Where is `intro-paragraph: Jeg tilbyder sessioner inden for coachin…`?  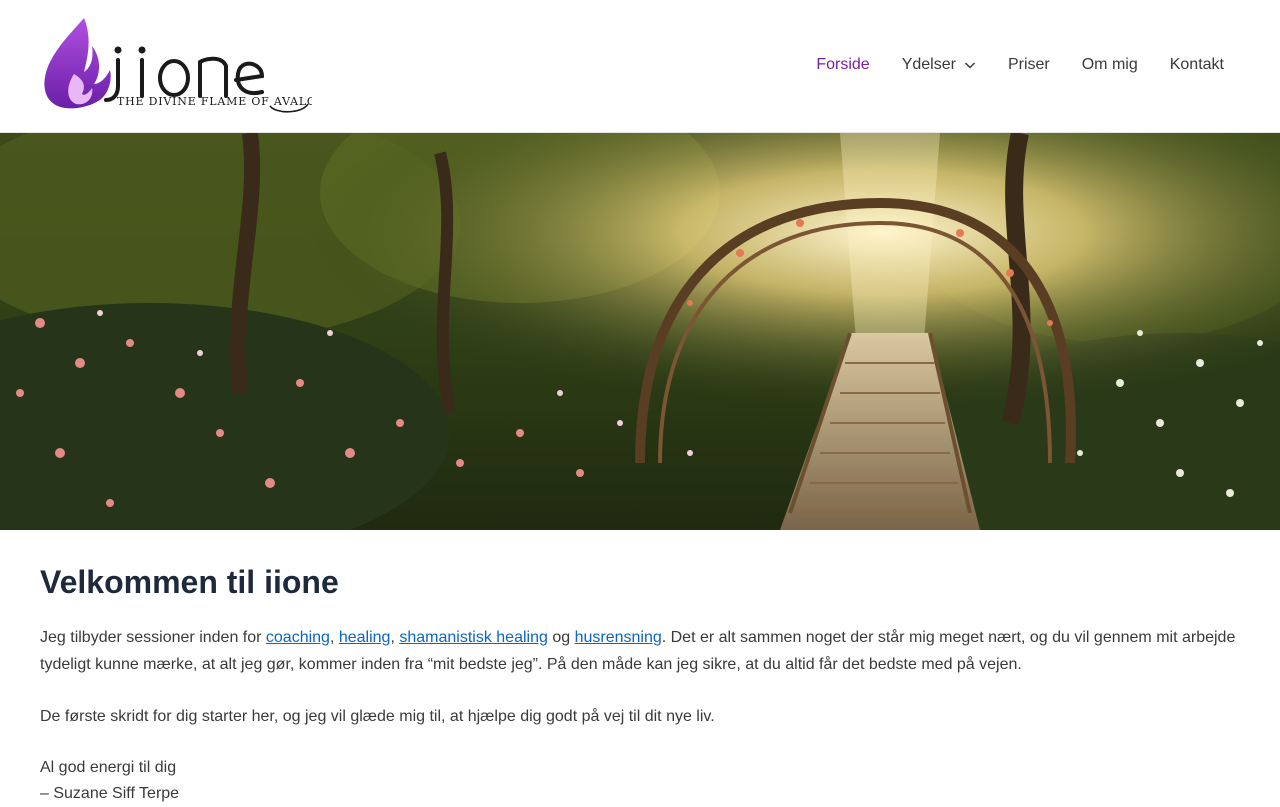
intro-paragraph: Jeg tilbyder sessioner inden for coachin… is located at coordinates (640, 651).